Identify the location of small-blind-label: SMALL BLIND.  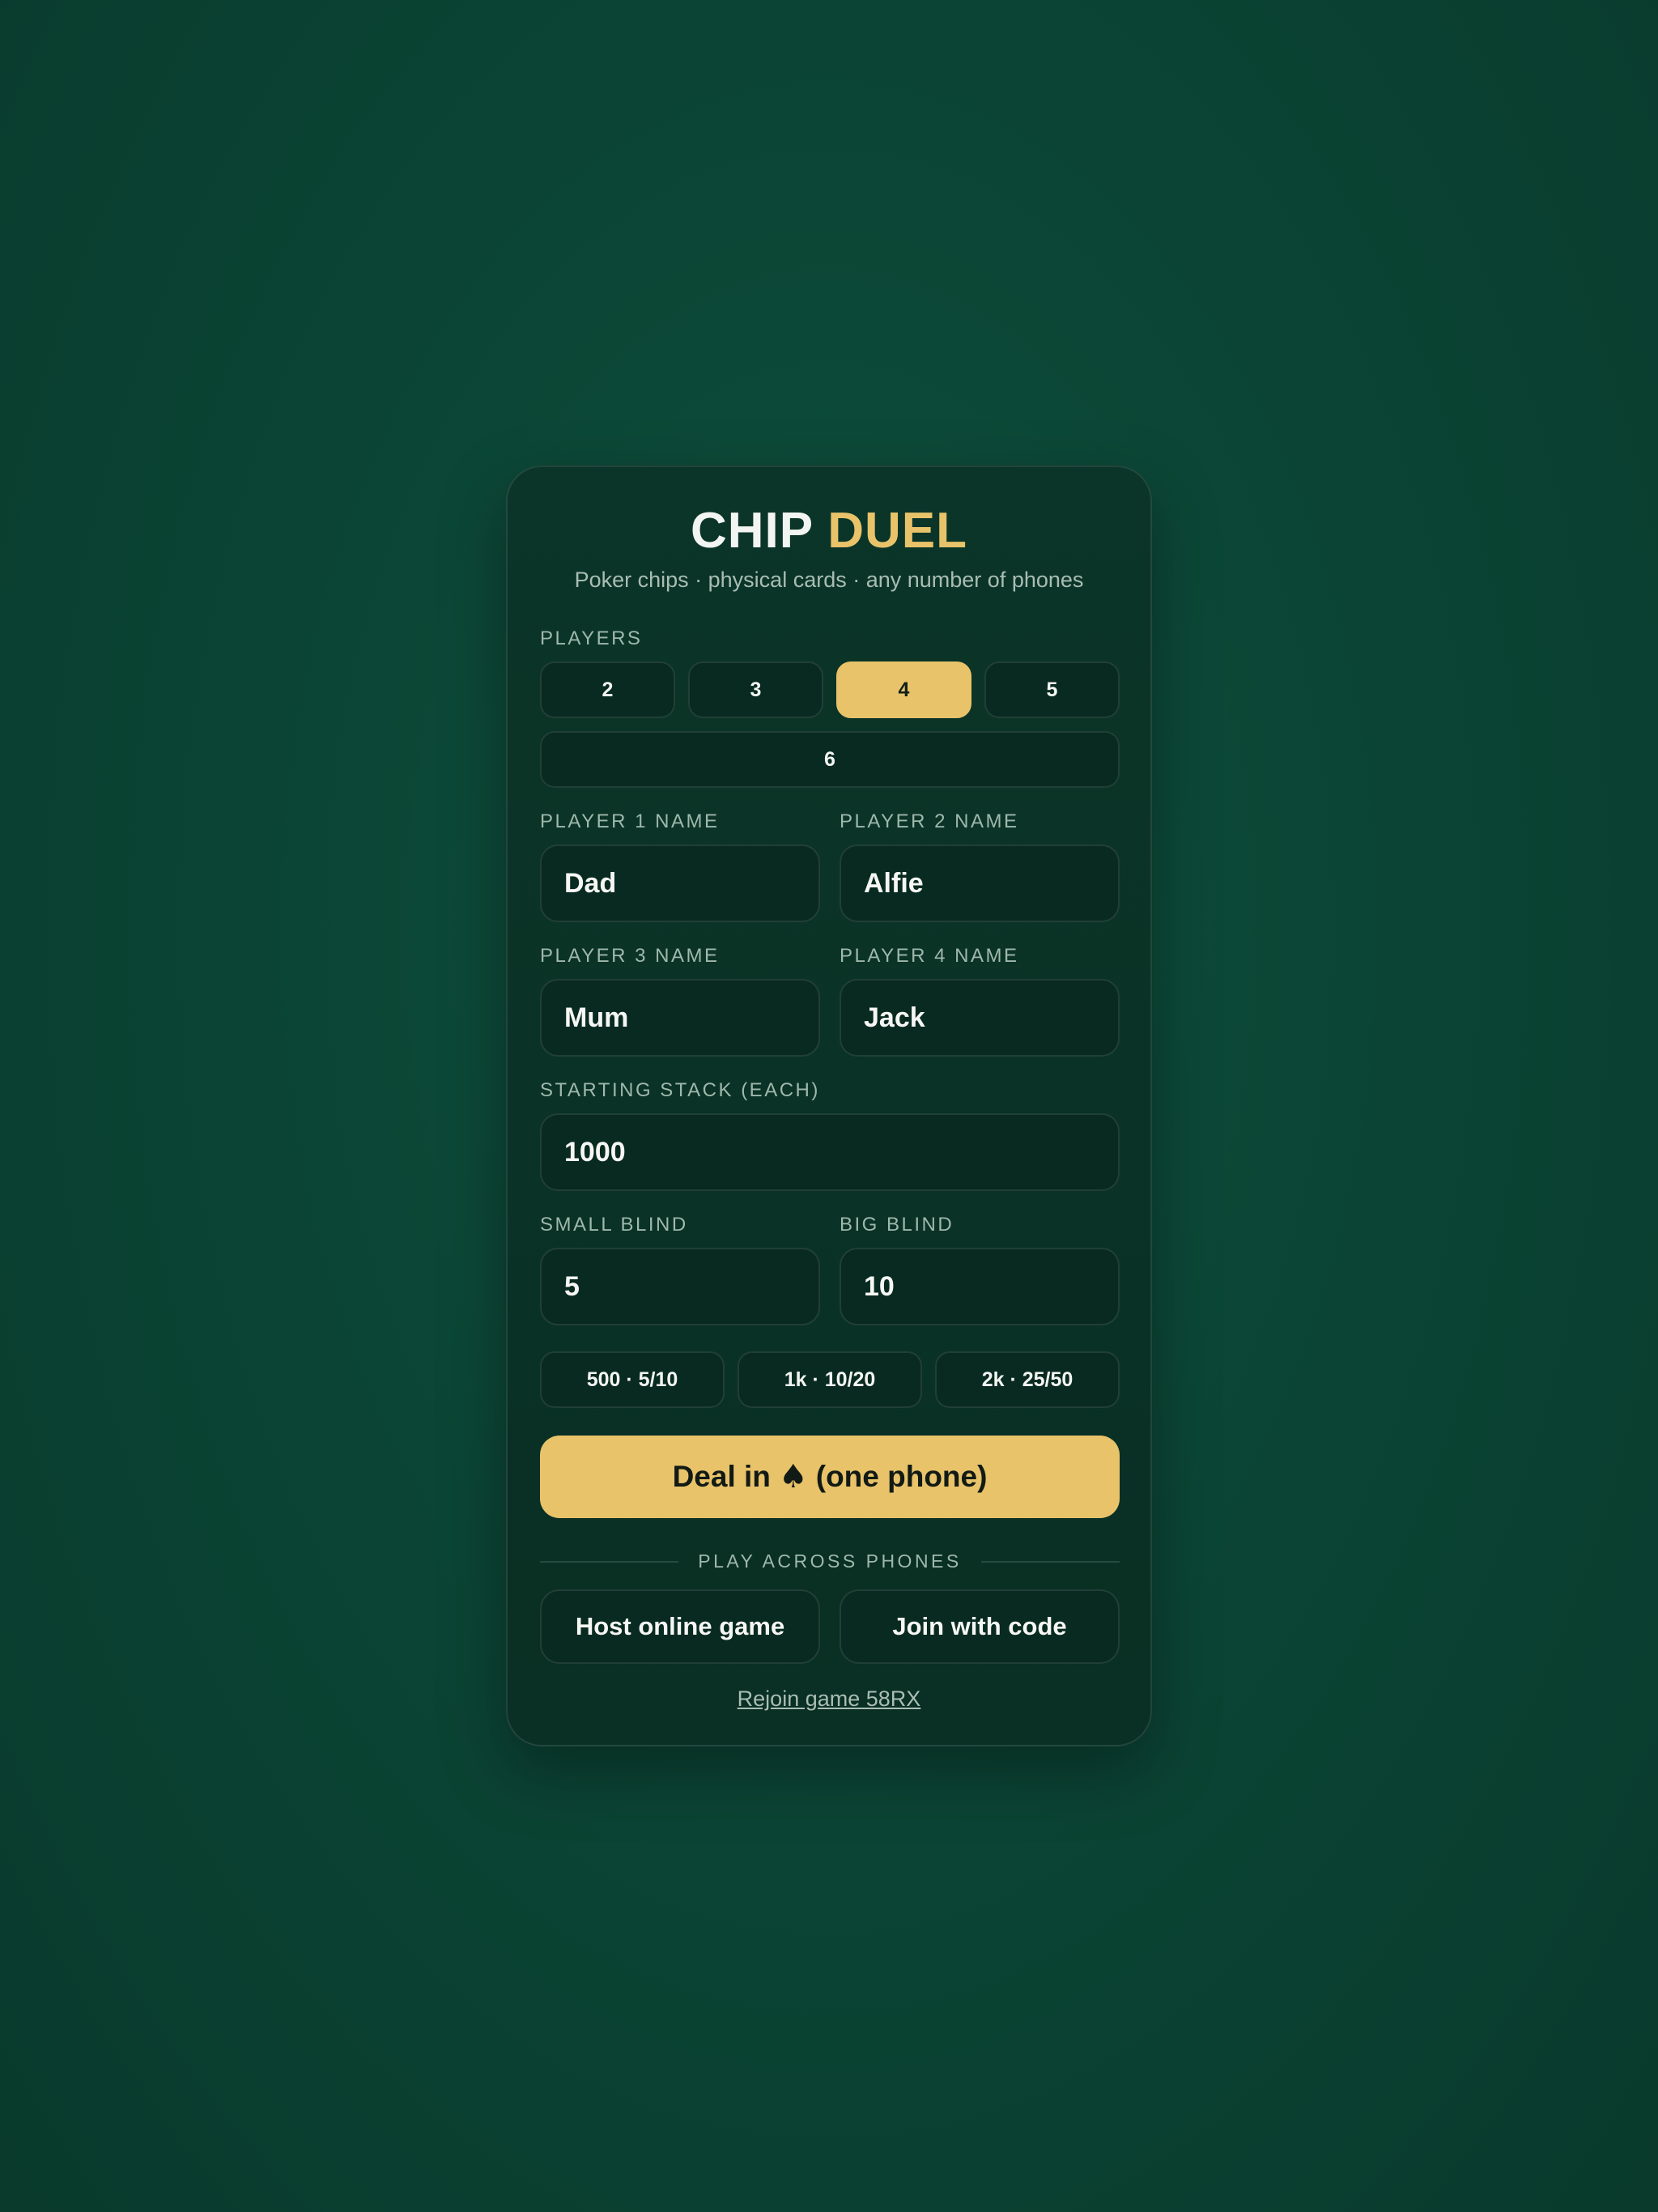
(614, 1225).